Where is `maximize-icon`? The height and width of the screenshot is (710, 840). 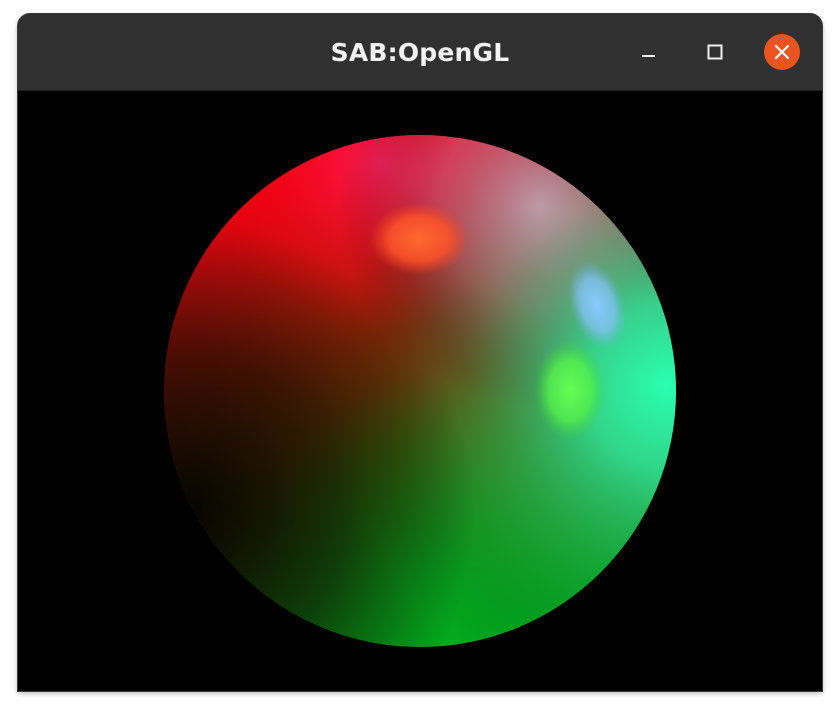 maximize-icon is located at coordinates (715, 52).